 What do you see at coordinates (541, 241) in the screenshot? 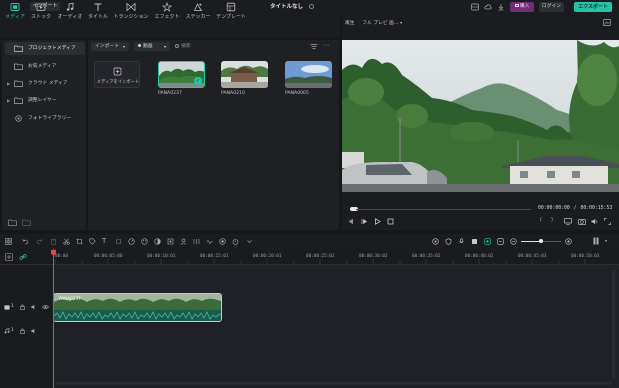
I see `zoom-slider-handle` at bounding box center [541, 241].